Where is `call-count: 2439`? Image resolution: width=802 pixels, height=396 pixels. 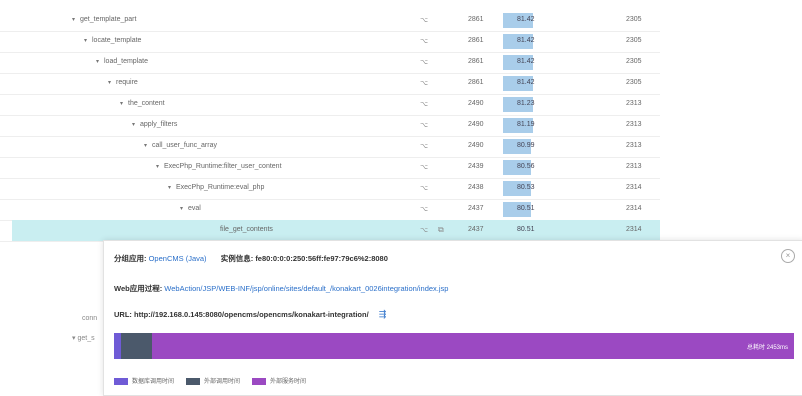
call-count: 2439 is located at coordinates (476, 166).